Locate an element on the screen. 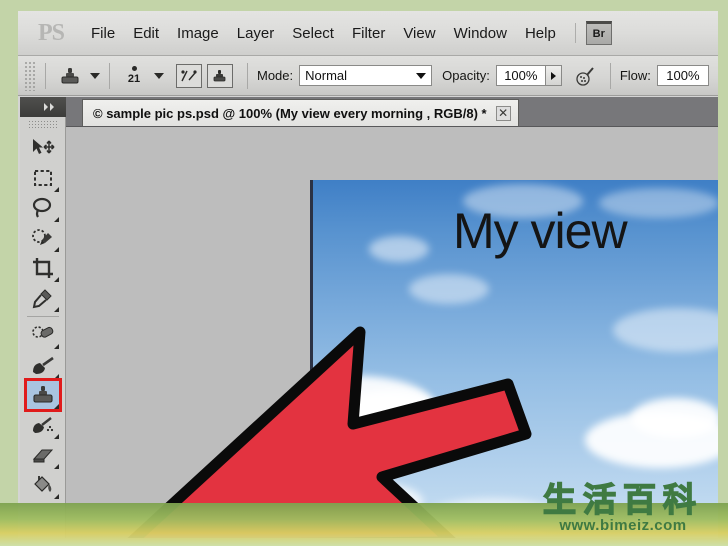 The width and height of the screenshot is (728, 546). close-icon: ✕ is located at coordinates (503, 113).